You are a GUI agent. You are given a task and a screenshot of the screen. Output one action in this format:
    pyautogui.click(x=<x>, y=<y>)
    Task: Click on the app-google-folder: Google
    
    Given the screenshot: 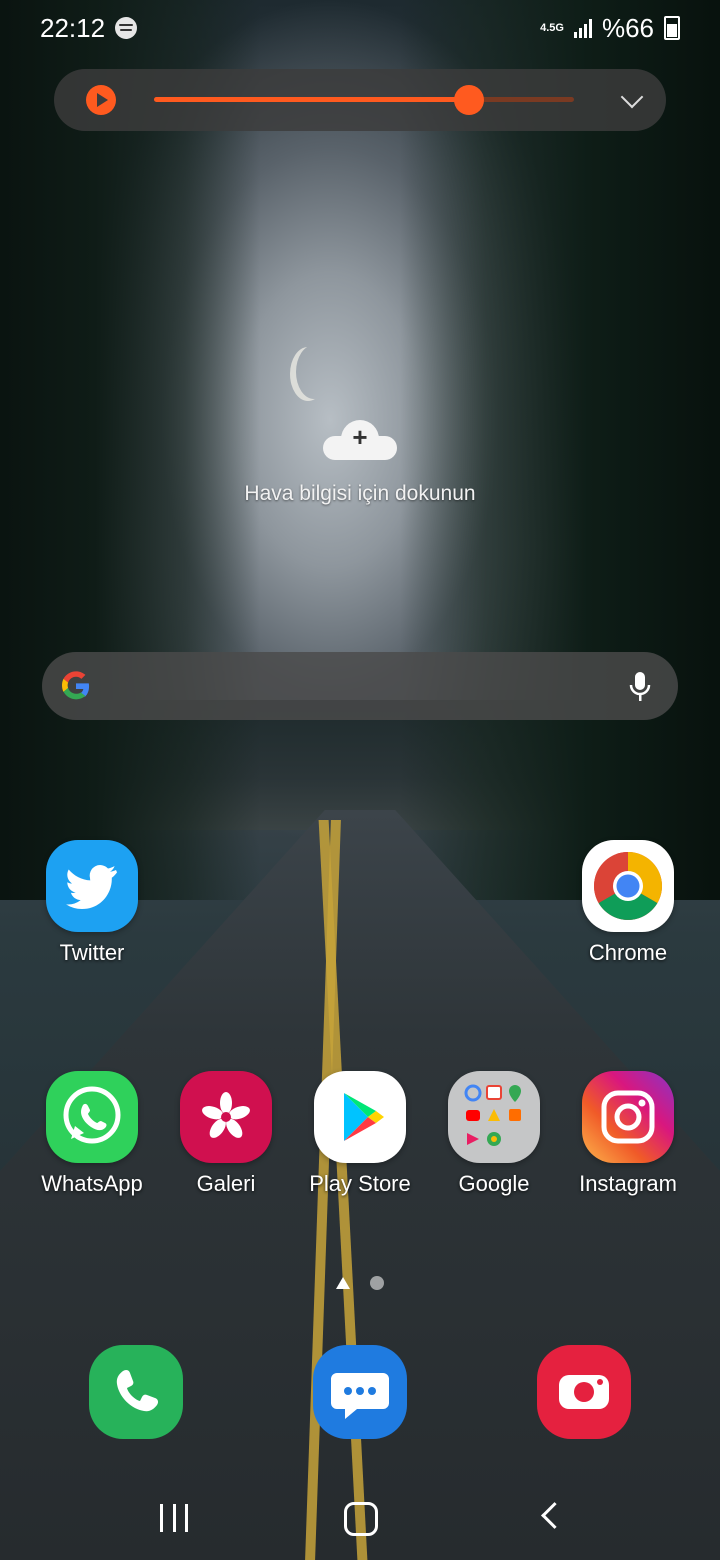 What is the action you would take?
    pyautogui.click(x=494, y=1134)
    